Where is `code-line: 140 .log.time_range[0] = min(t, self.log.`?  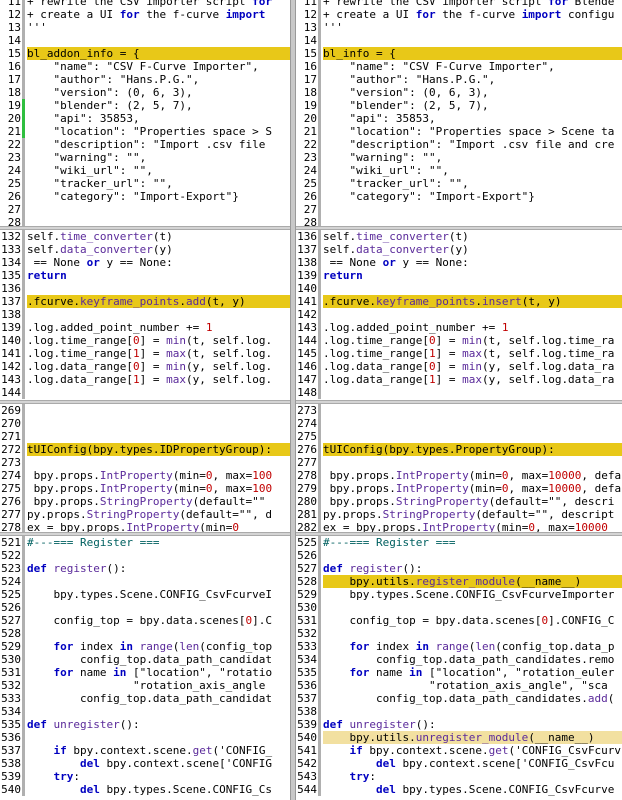
code-line: 140 .log.time_range[0] = min(t, self.log. is located at coordinates (145, 340).